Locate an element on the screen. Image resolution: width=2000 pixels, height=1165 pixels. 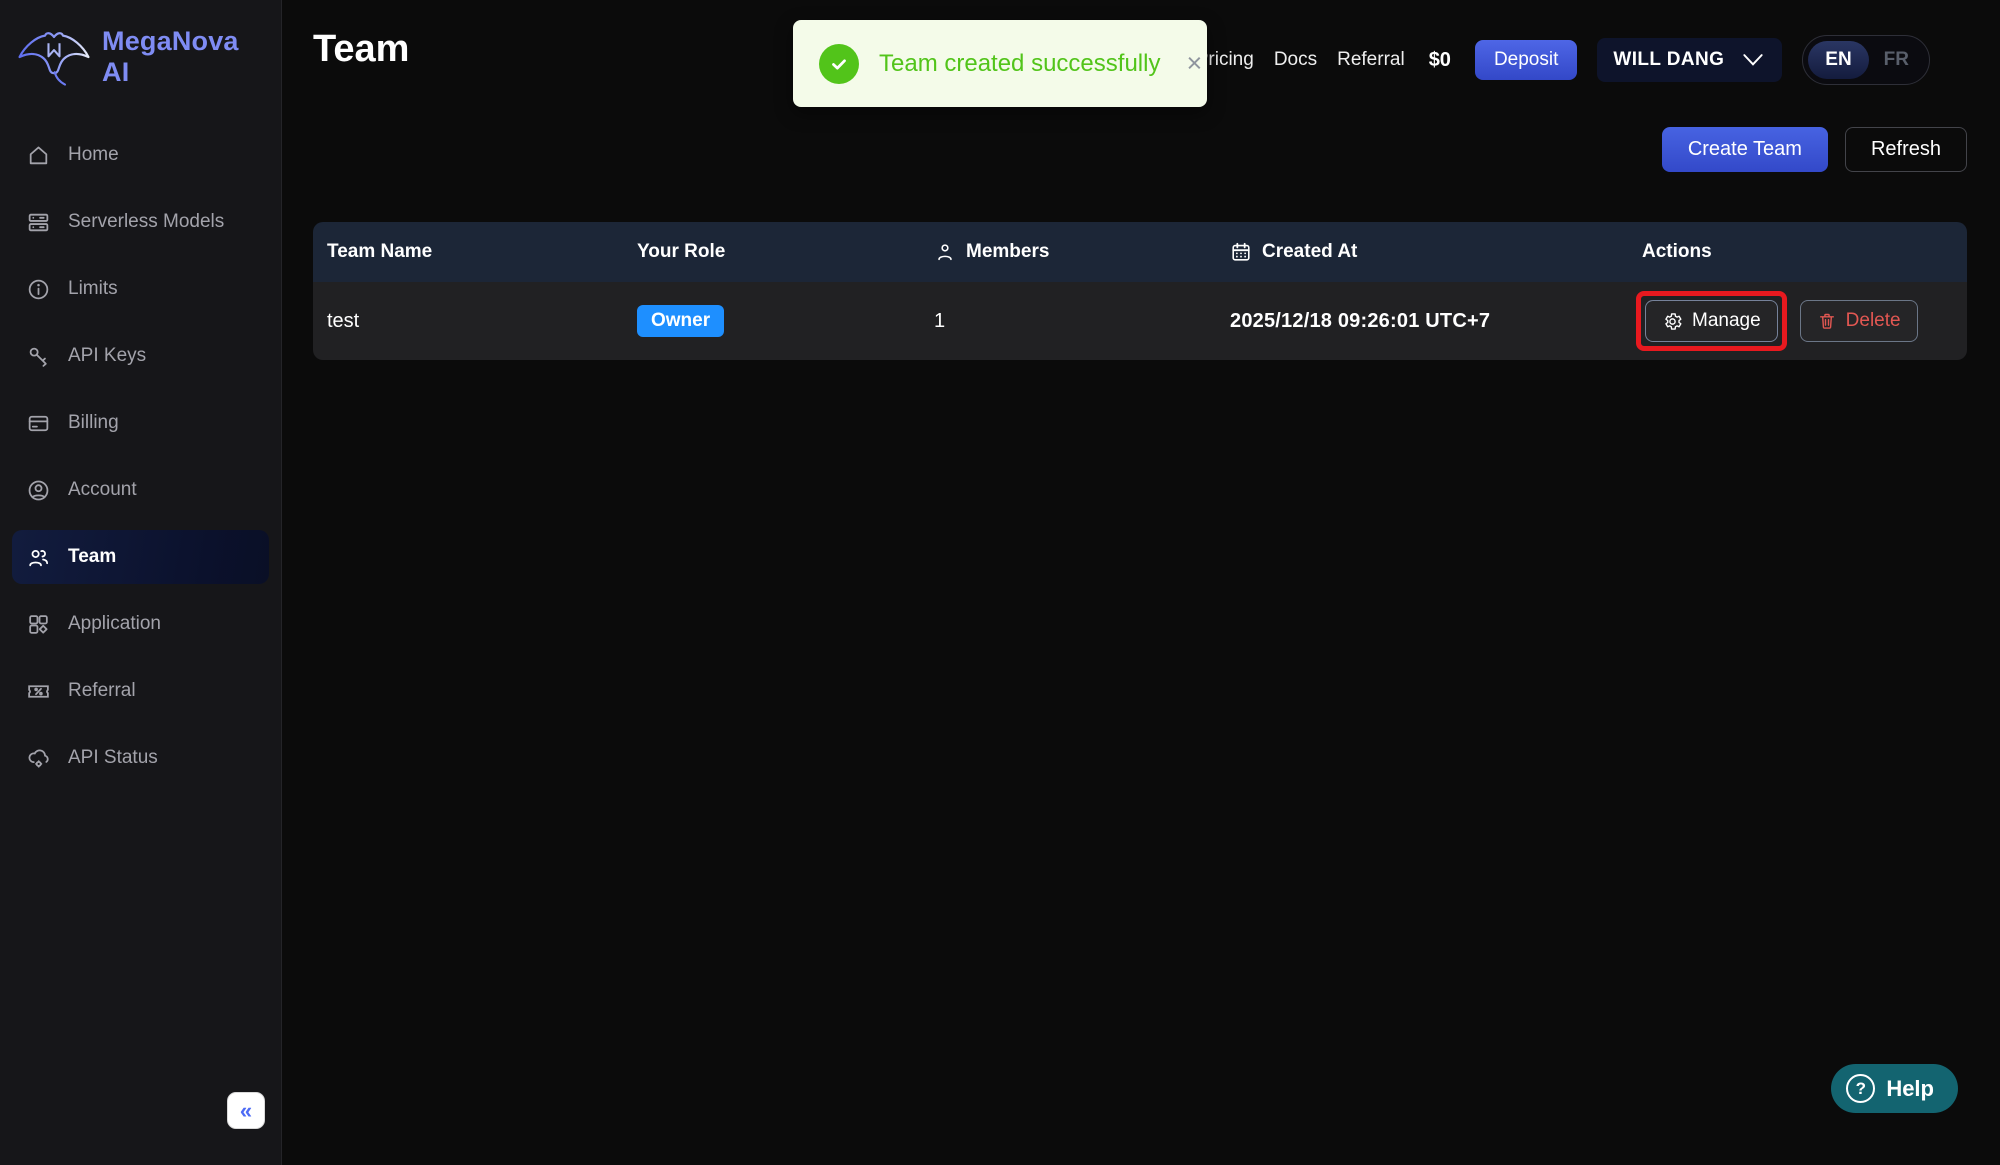
refresh-button: Refresh is located at coordinates (1905, 149).